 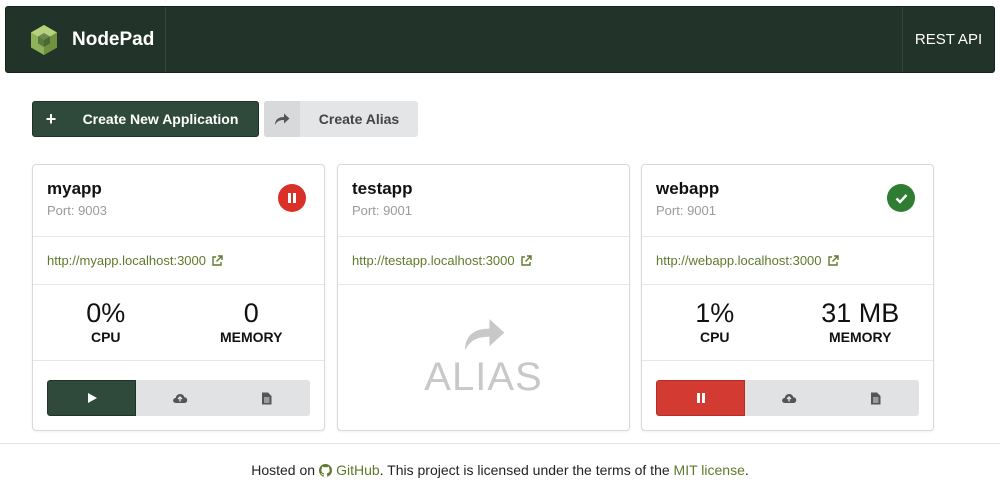 I want to click on app-url: http://myapp.localhost:3000, so click(x=126, y=260).